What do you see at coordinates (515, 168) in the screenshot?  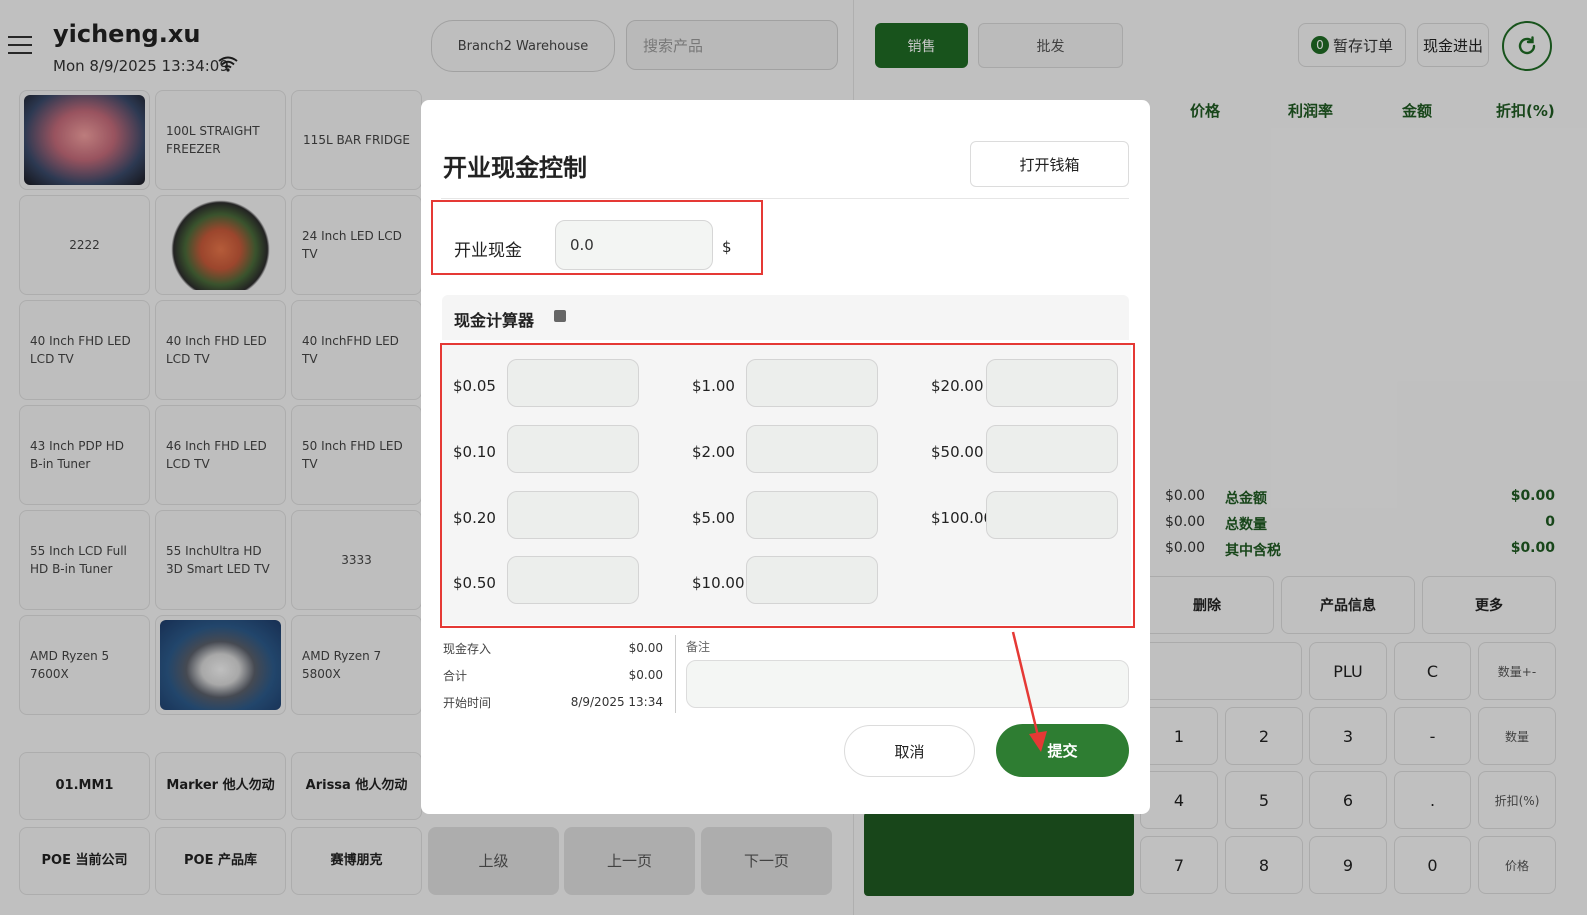 I see `dialog-title: 开业现金控制` at bounding box center [515, 168].